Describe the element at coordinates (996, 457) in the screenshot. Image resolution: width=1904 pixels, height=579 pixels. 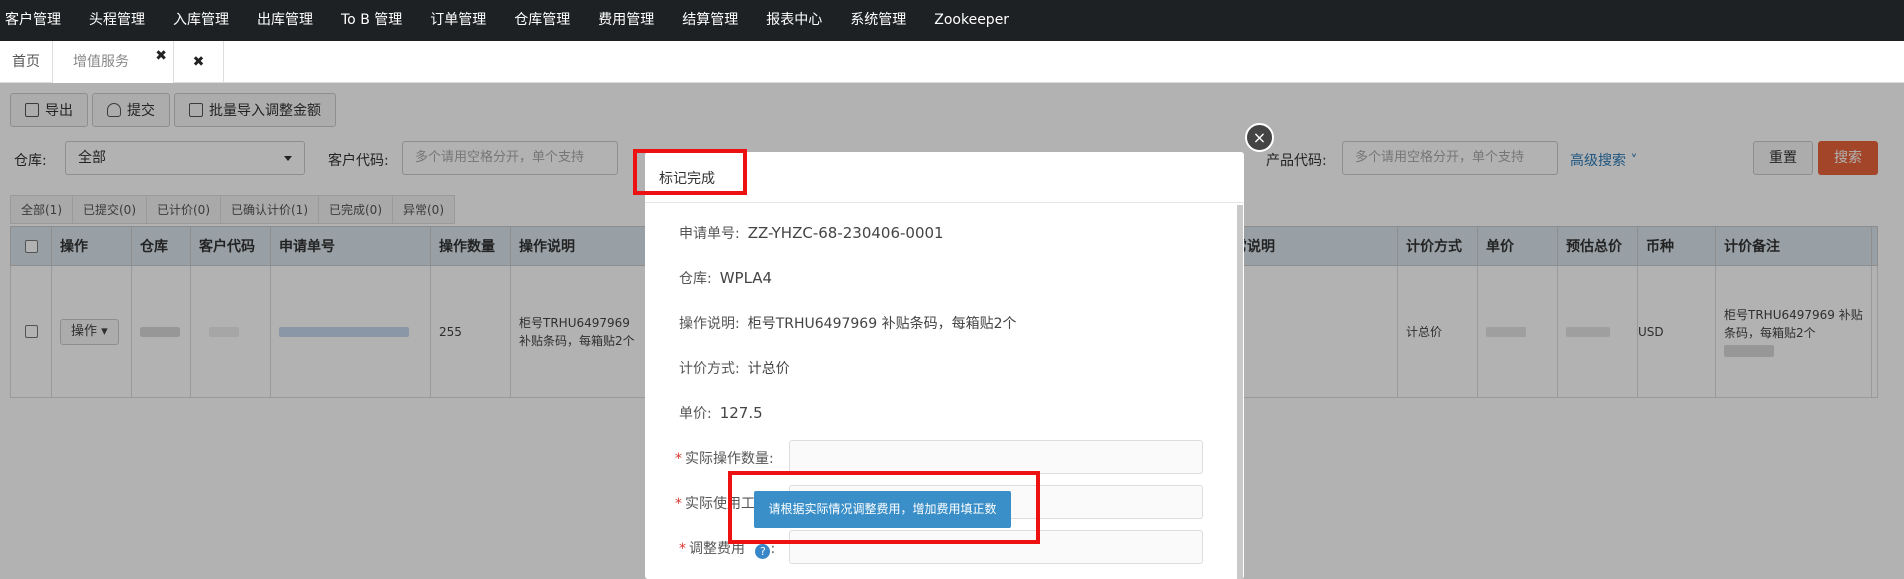
I see `actual-qty-input` at that location.